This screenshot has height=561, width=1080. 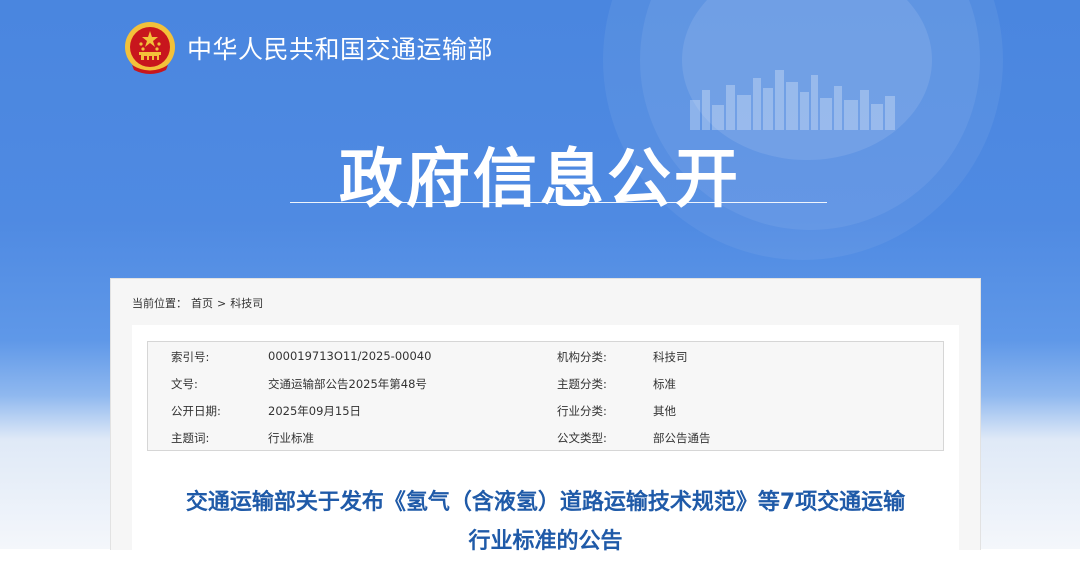 I want to click on breadcrumb: 当前位置： 首页 > 科技司, so click(x=199, y=303).